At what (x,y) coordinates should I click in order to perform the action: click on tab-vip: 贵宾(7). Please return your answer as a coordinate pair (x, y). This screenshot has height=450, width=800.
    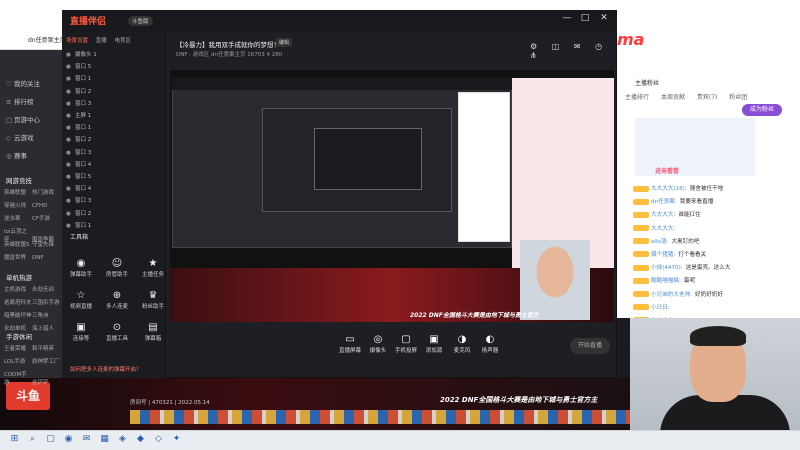
    Looking at the image, I should click on (707, 97).